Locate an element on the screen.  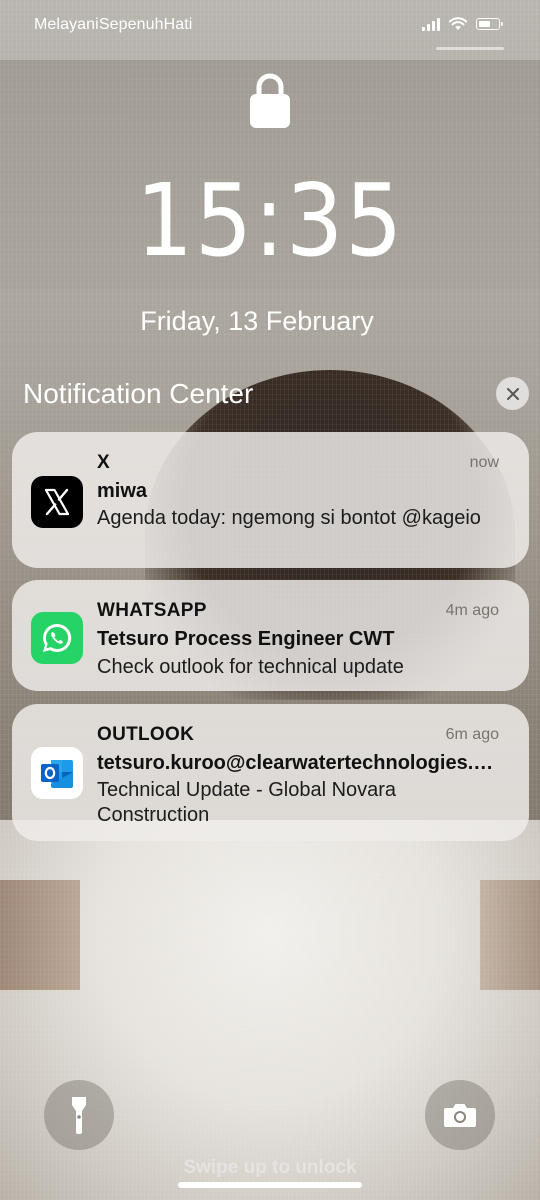
close-icon is located at coordinates (512, 393).